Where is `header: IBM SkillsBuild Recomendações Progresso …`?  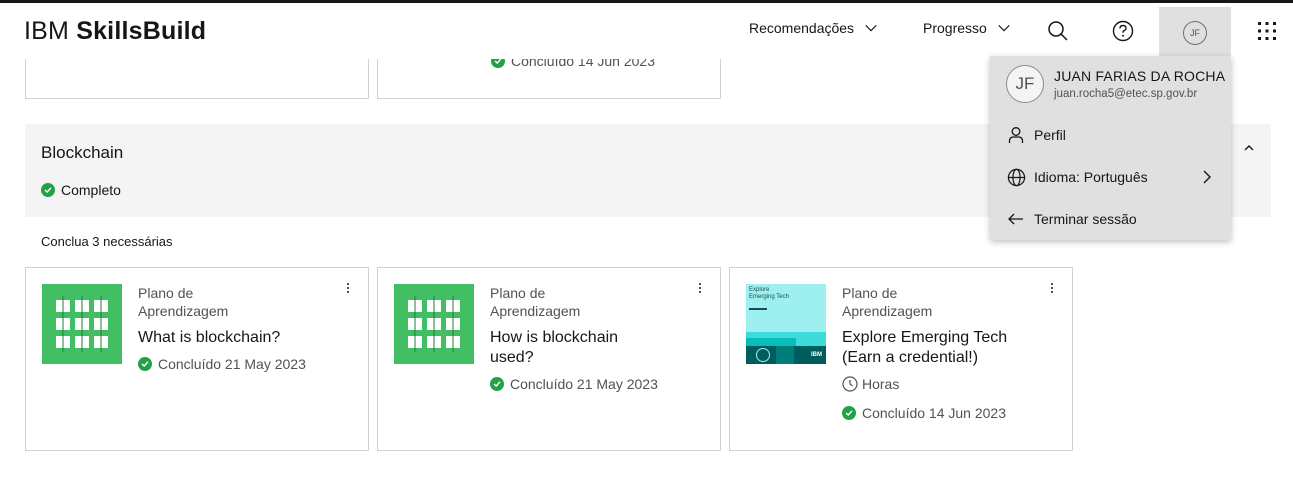
header: IBM SkillsBuild Recomendações Progresso … is located at coordinates (646, 31).